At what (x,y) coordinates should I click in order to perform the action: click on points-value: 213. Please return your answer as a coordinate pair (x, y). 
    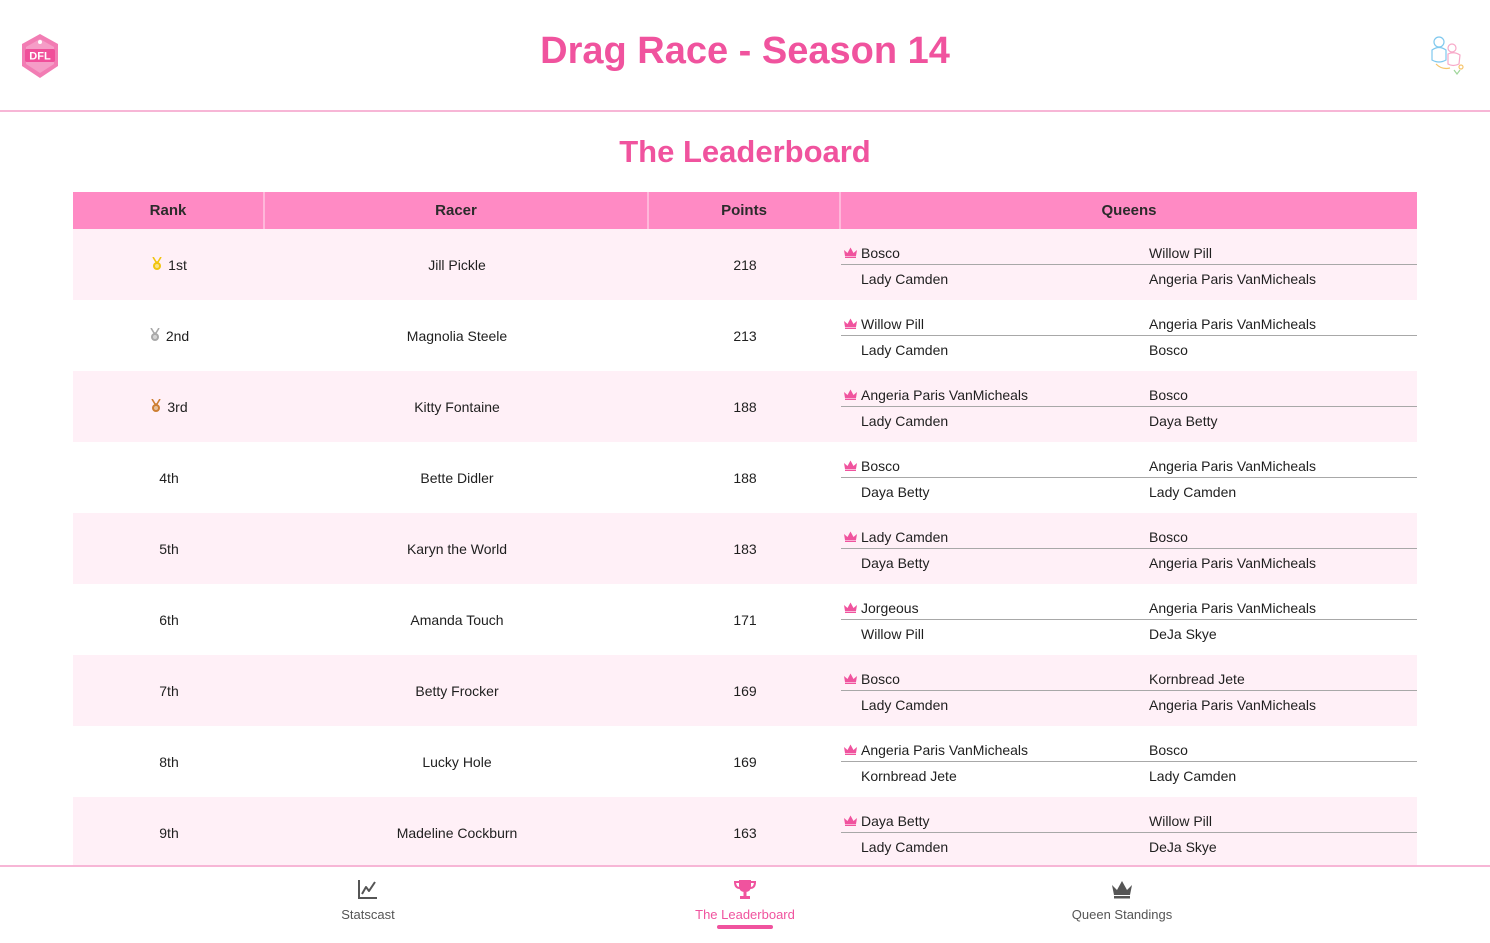
    Looking at the image, I should click on (745, 335).